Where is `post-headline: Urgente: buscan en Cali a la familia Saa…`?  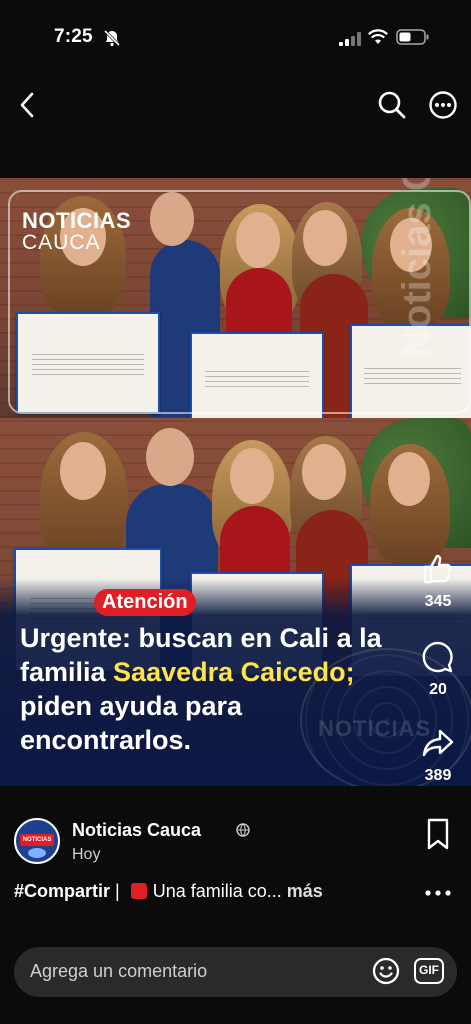
post-headline: Urgente: buscan en Cali a la familia Saa… is located at coordinates (201, 689).